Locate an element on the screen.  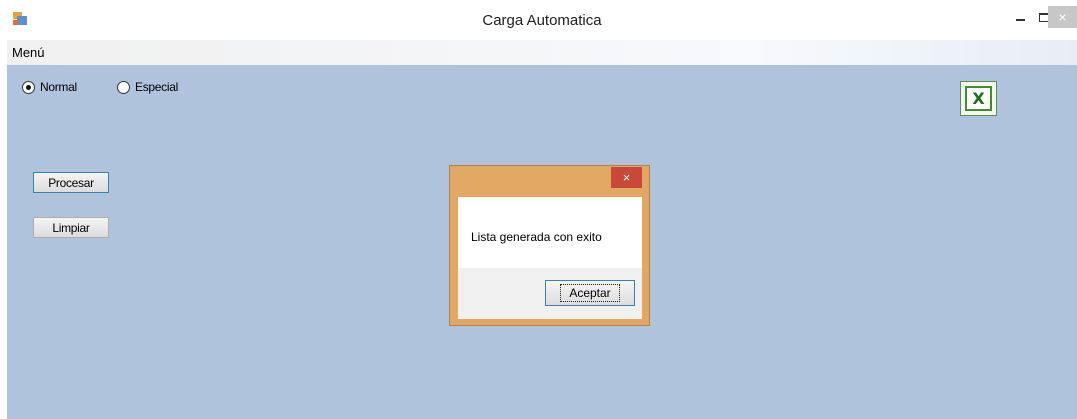
radio-normal-indicator is located at coordinates (28, 87).